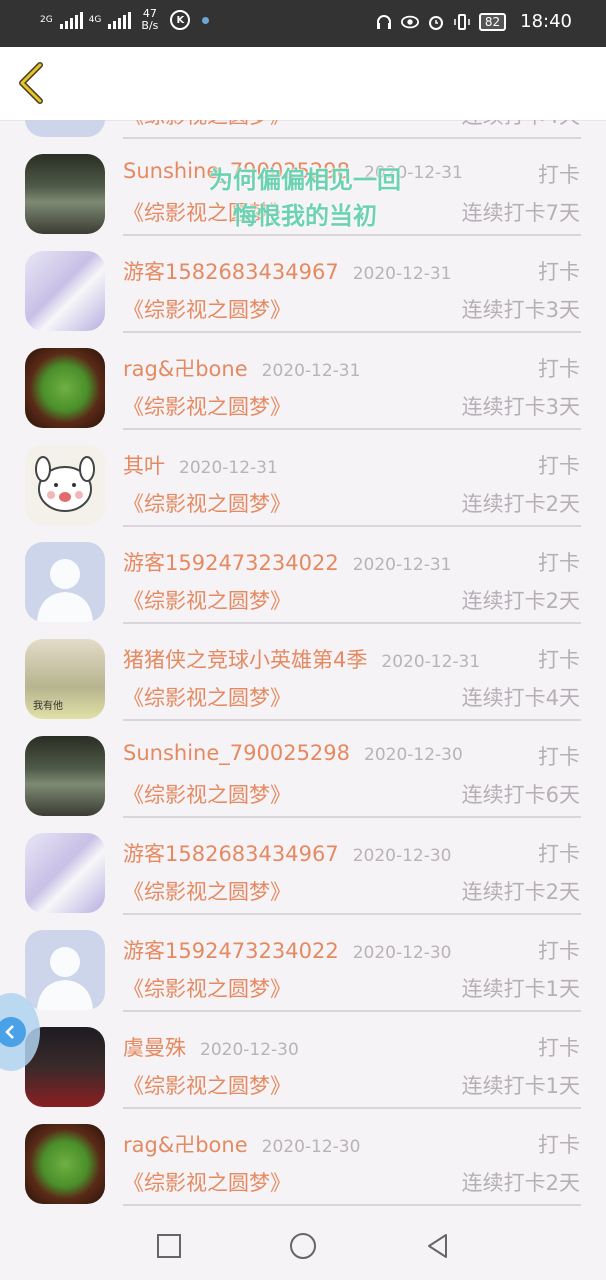 This screenshot has height=1280, width=606. I want to click on net-speed: 47 B/s, so click(149, 20).